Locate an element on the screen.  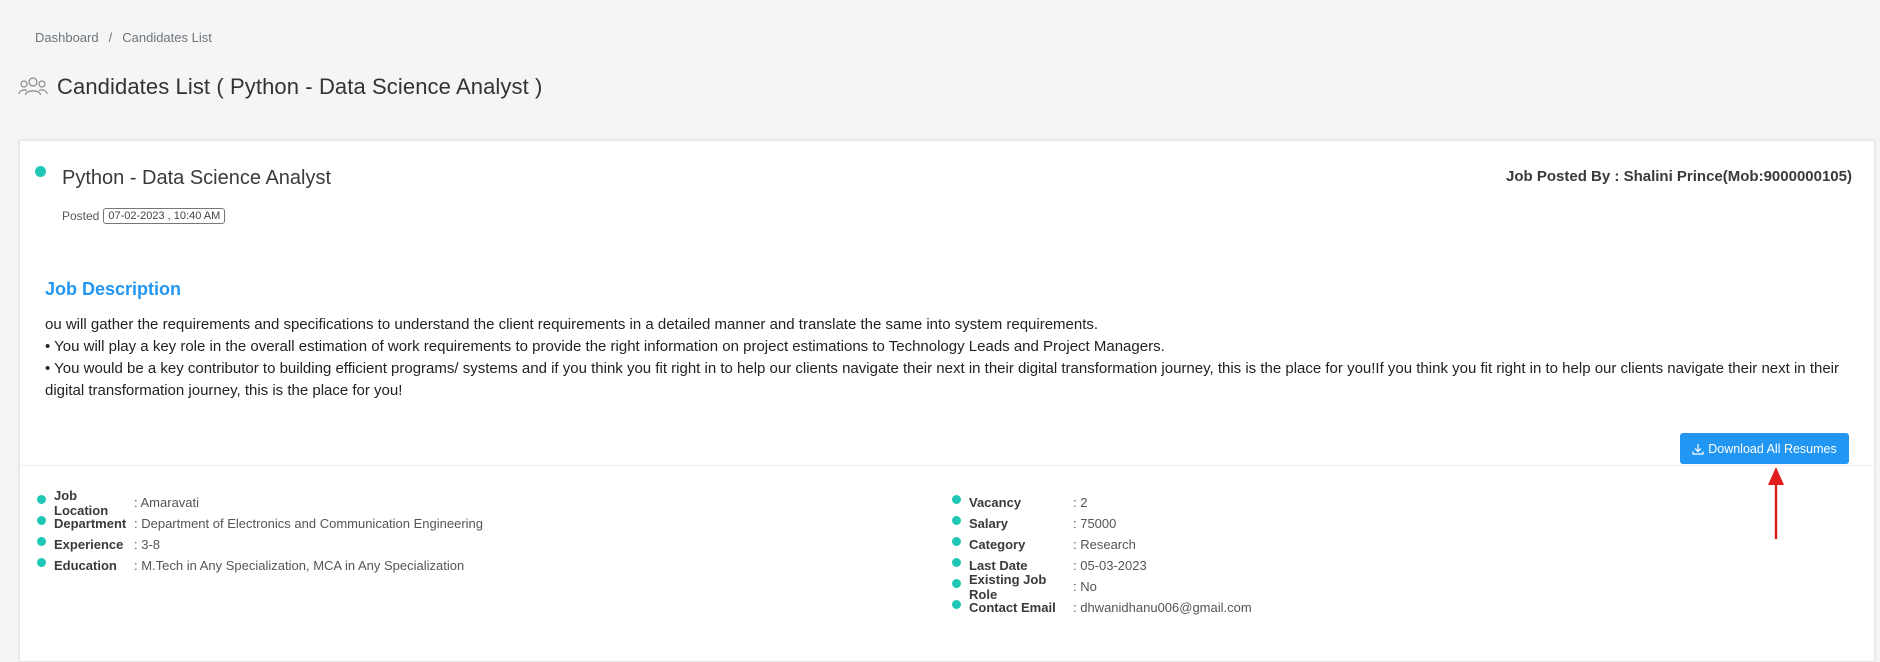
detail-label: Department is located at coordinates (90, 523).